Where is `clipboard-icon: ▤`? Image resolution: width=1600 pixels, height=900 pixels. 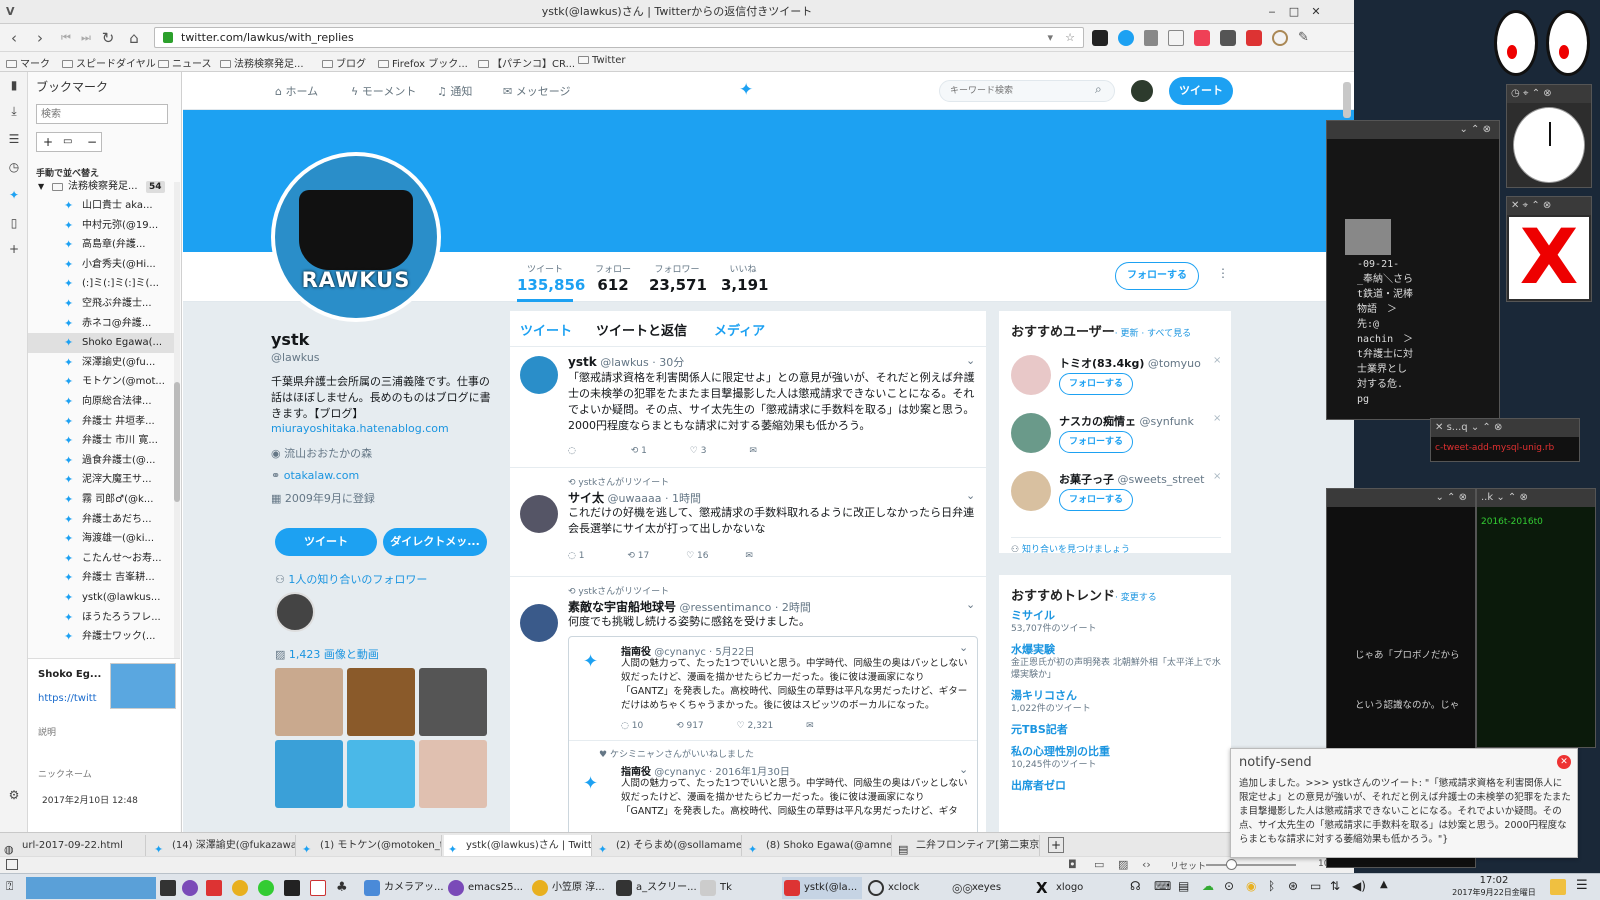
clipboard-icon: ▤ is located at coordinates (1183, 886).